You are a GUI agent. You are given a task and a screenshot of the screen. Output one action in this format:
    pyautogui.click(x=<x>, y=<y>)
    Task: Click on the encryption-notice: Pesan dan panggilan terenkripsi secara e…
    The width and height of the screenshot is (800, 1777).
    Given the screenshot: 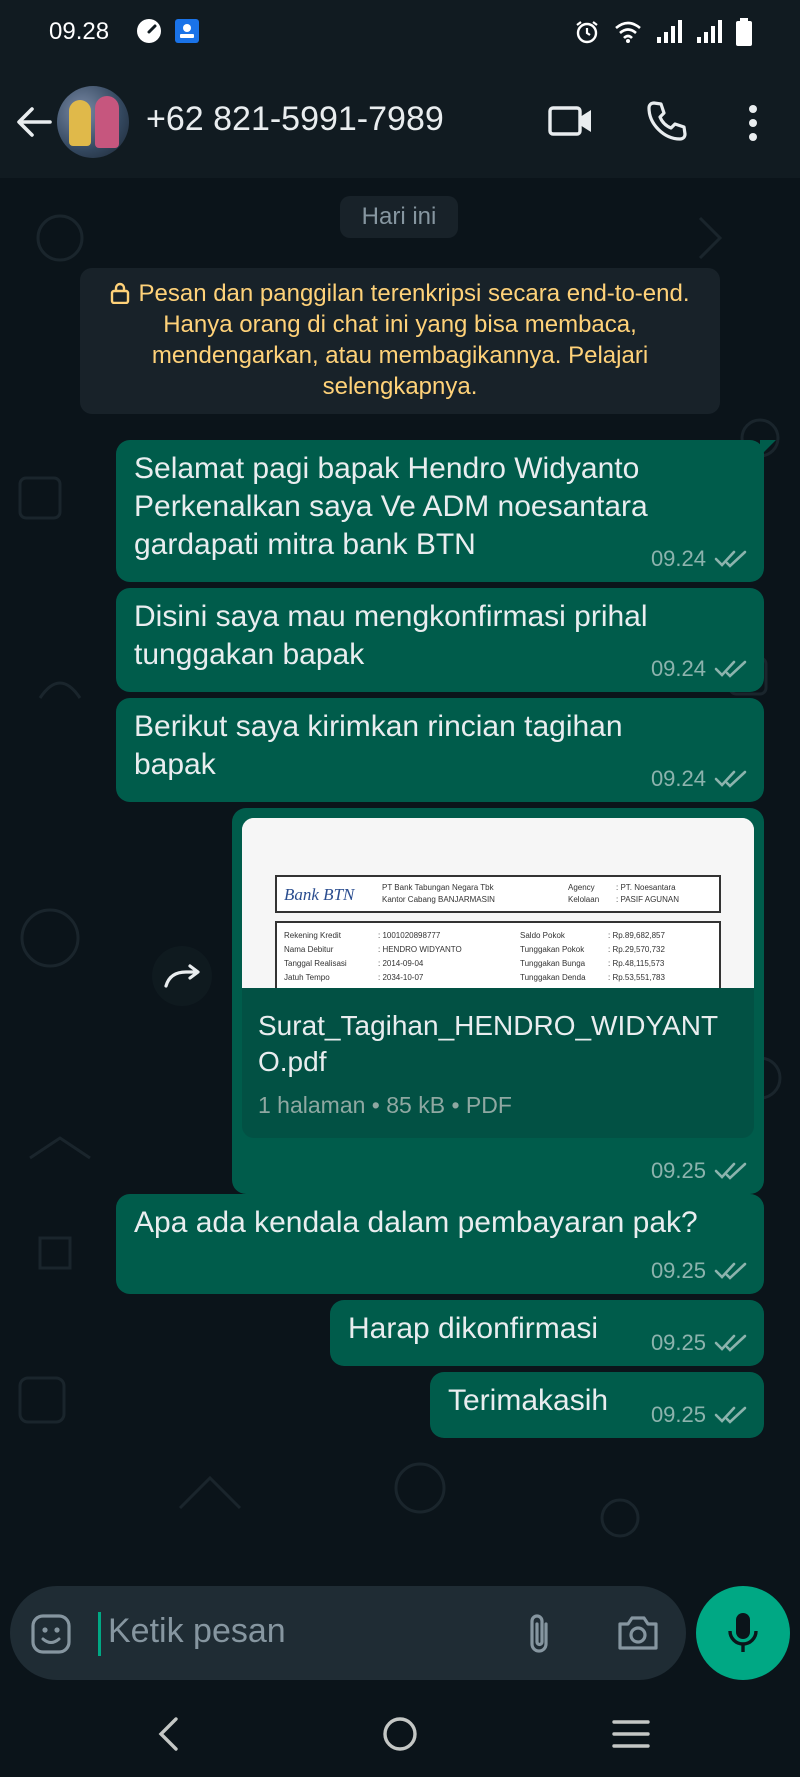 What is the action you would take?
    pyautogui.click(x=400, y=341)
    